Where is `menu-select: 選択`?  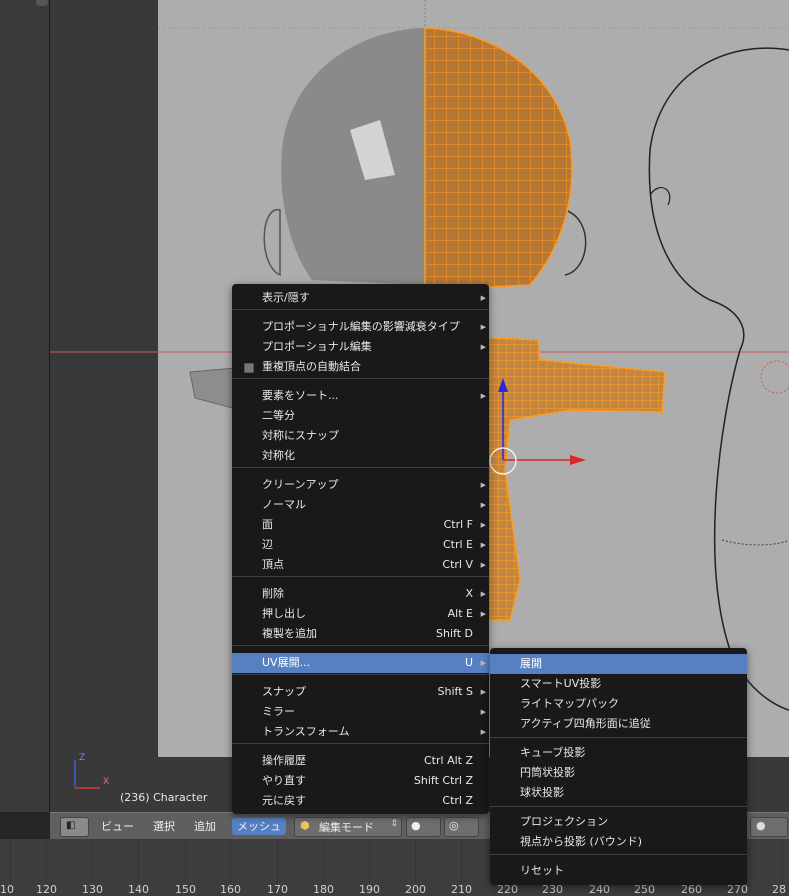
menu-select: 選択 is located at coordinates (164, 826).